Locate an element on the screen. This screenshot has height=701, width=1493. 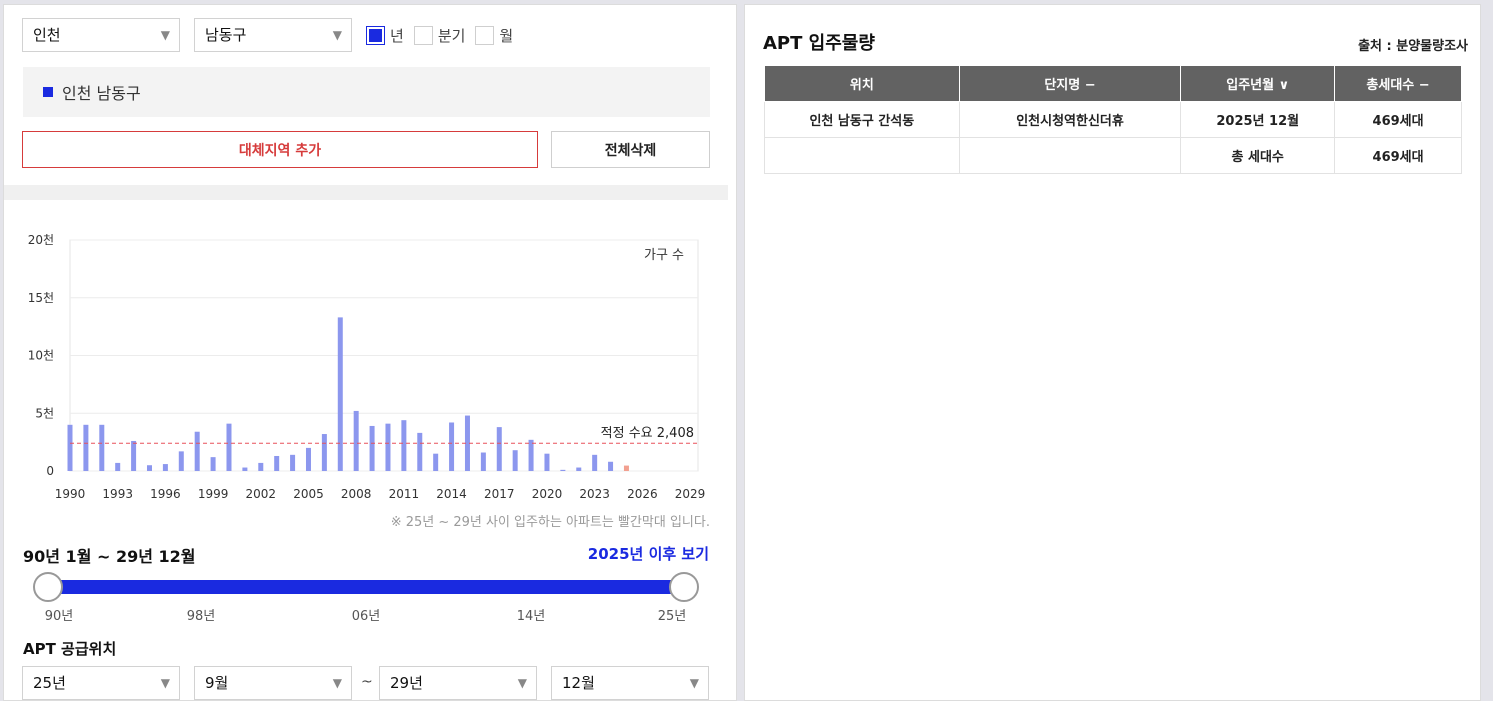
table-cell: 2025년 12월 is located at coordinates (1258, 119).